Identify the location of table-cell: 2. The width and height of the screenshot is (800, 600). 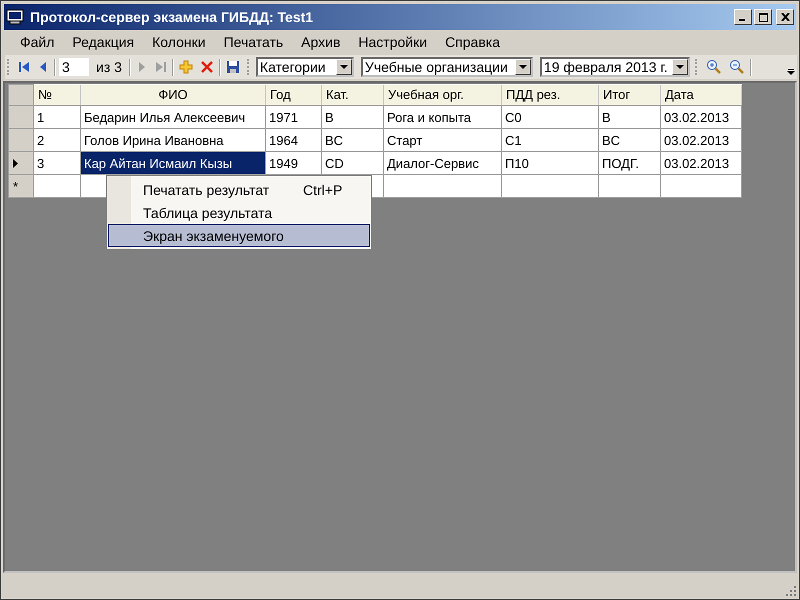
(57, 140).